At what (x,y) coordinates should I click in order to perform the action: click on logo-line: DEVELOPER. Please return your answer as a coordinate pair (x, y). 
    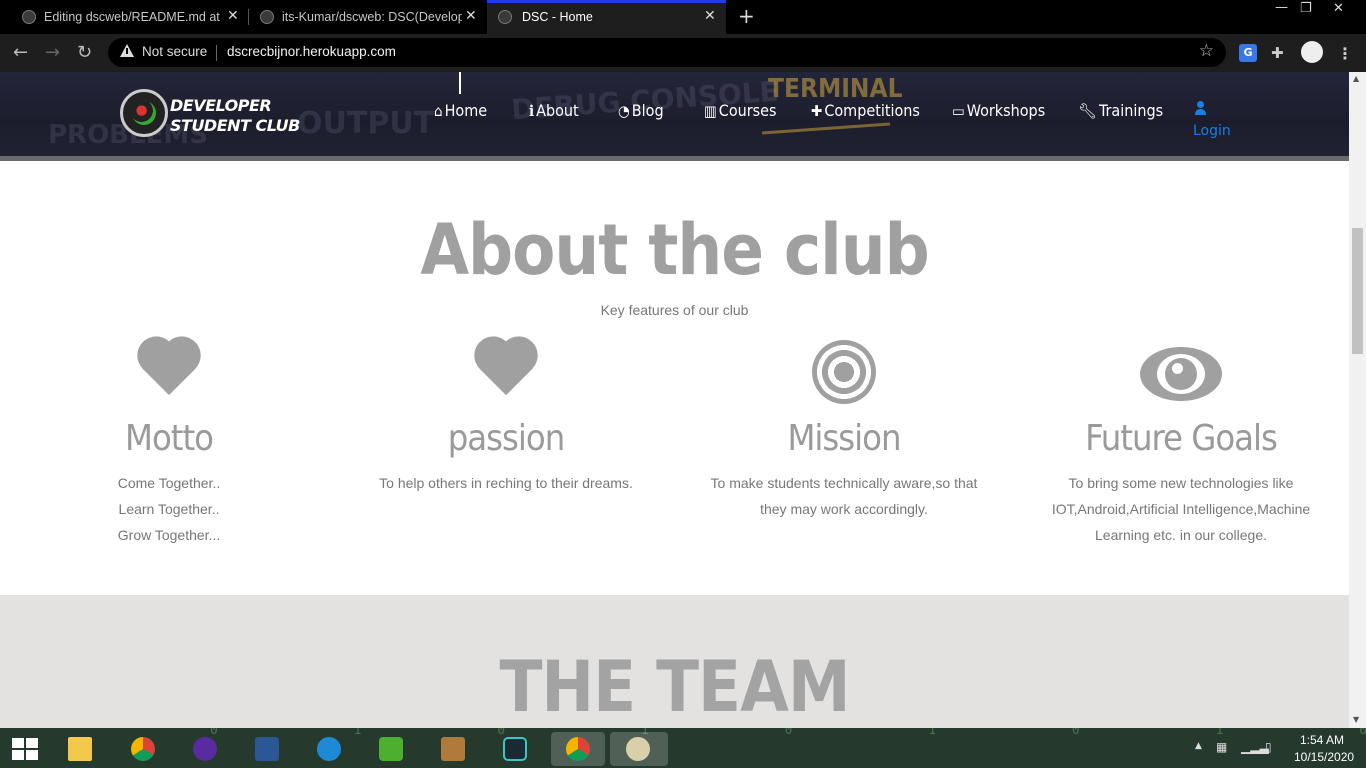
    Looking at the image, I should click on (221, 105).